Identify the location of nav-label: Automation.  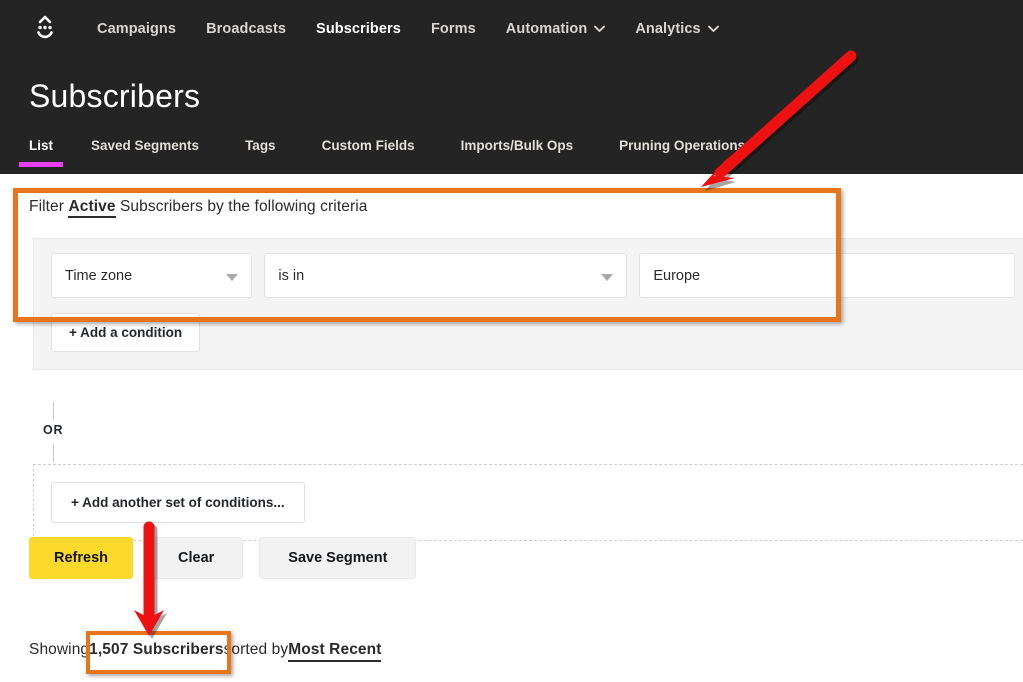
(546, 29).